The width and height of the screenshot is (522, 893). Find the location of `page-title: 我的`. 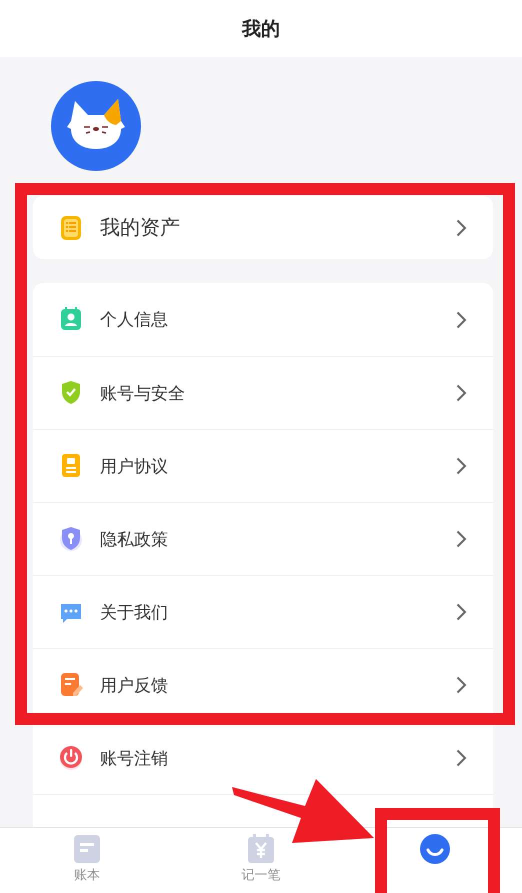

page-title: 我的 is located at coordinates (261, 29).